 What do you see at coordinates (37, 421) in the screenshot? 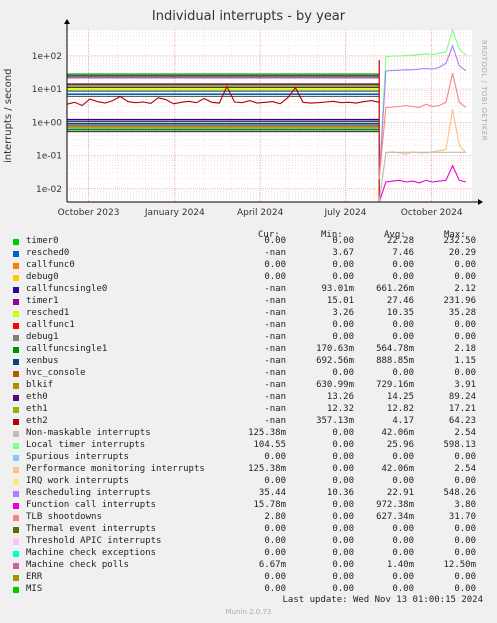
I see `legend-series-name: eth2` at bounding box center [37, 421].